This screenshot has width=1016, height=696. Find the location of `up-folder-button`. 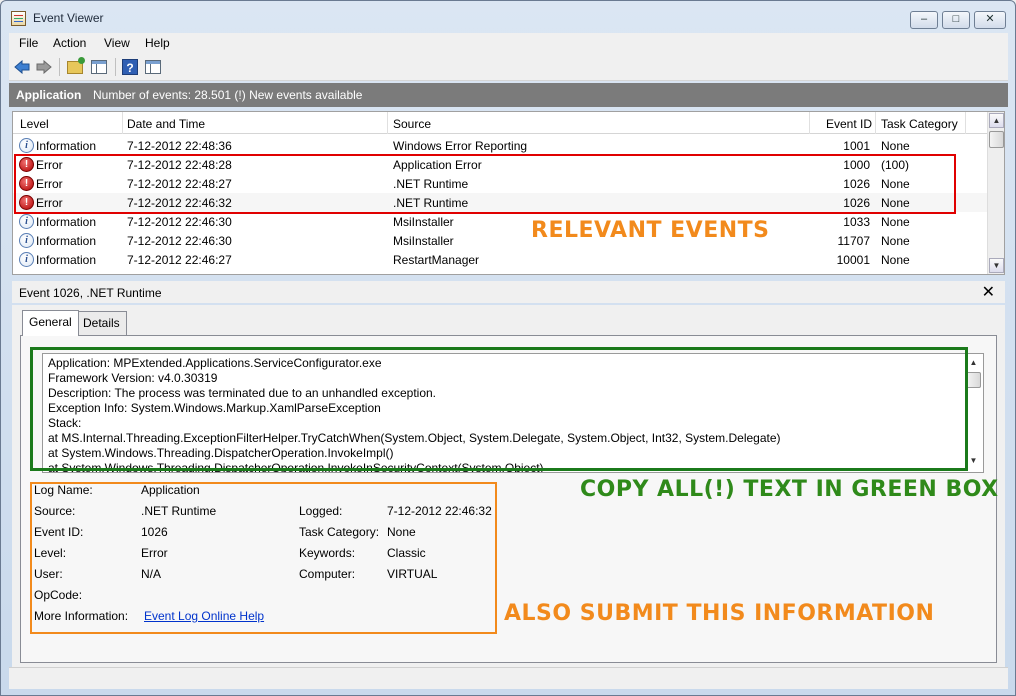

up-folder-button is located at coordinates (75, 66).